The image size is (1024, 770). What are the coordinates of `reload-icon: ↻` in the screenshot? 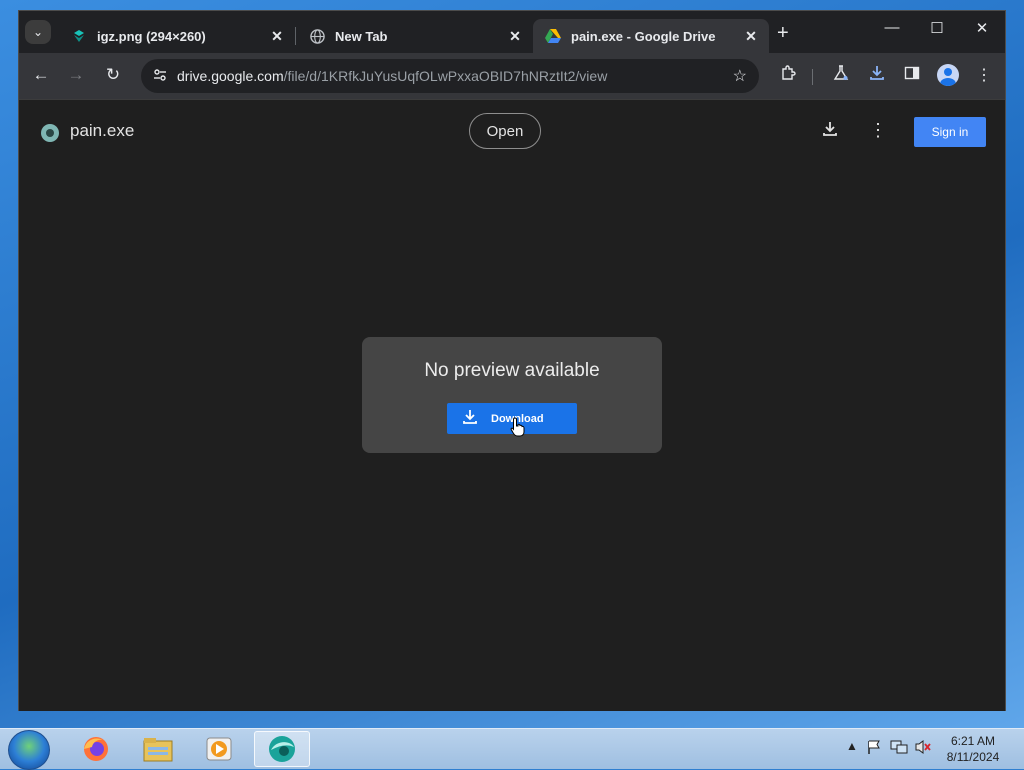 It's located at (113, 75).